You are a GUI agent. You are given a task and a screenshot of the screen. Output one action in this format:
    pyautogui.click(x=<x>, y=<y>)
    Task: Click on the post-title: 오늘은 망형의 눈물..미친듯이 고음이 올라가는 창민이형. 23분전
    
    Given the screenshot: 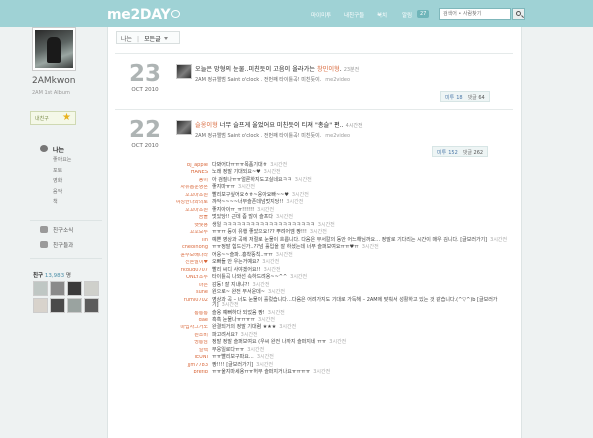 What is the action you would take?
    pyautogui.click(x=277, y=68)
    